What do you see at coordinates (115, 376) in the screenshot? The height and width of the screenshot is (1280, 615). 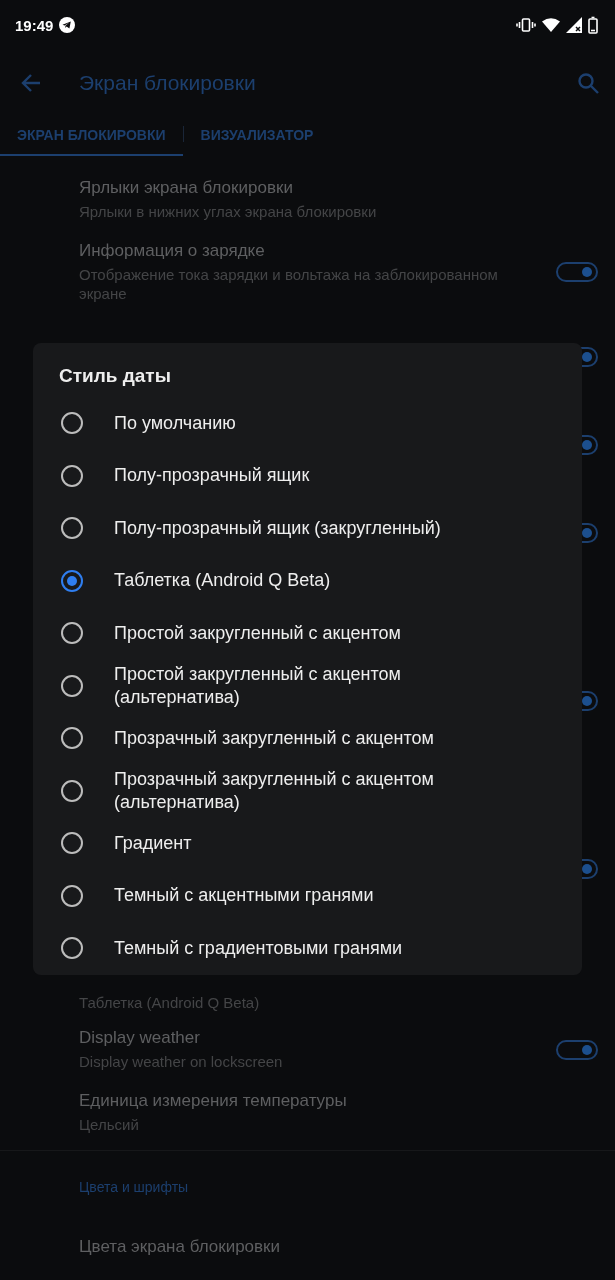 I see `dialog-title: Стиль даты` at bounding box center [115, 376].